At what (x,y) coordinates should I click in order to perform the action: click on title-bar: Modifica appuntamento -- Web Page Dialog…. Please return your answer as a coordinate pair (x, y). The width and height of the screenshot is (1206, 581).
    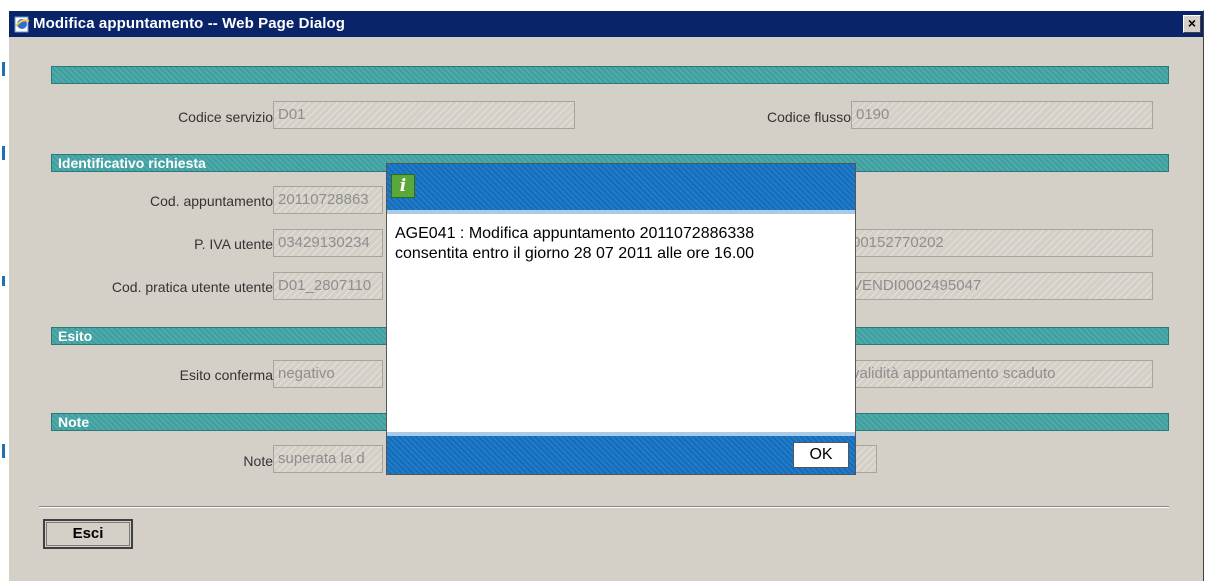
    Looking at the image, I should click on (606, 24).